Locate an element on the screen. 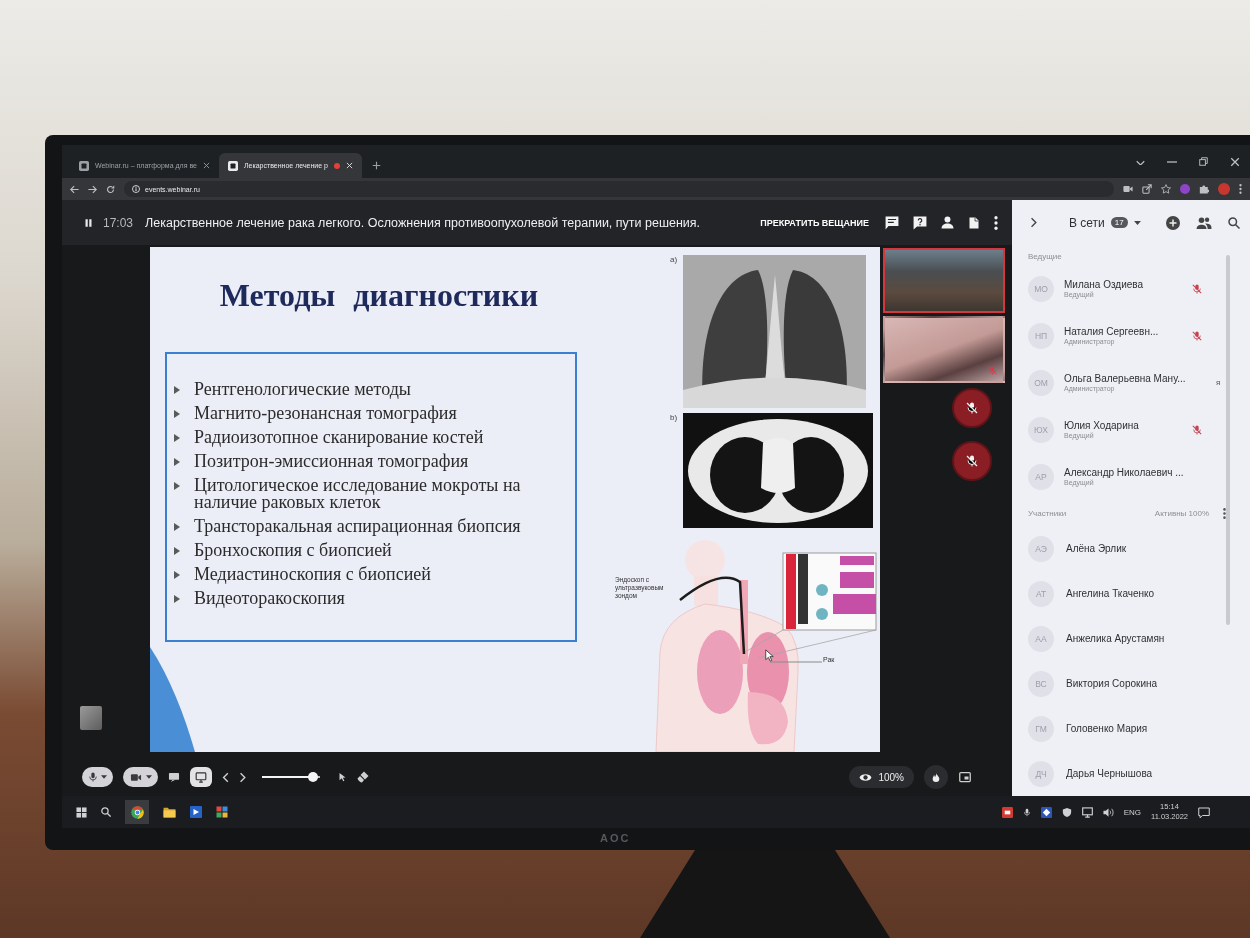 This screenshot has height=938, width=1250. question-icon is located at coordinates (920, 222).